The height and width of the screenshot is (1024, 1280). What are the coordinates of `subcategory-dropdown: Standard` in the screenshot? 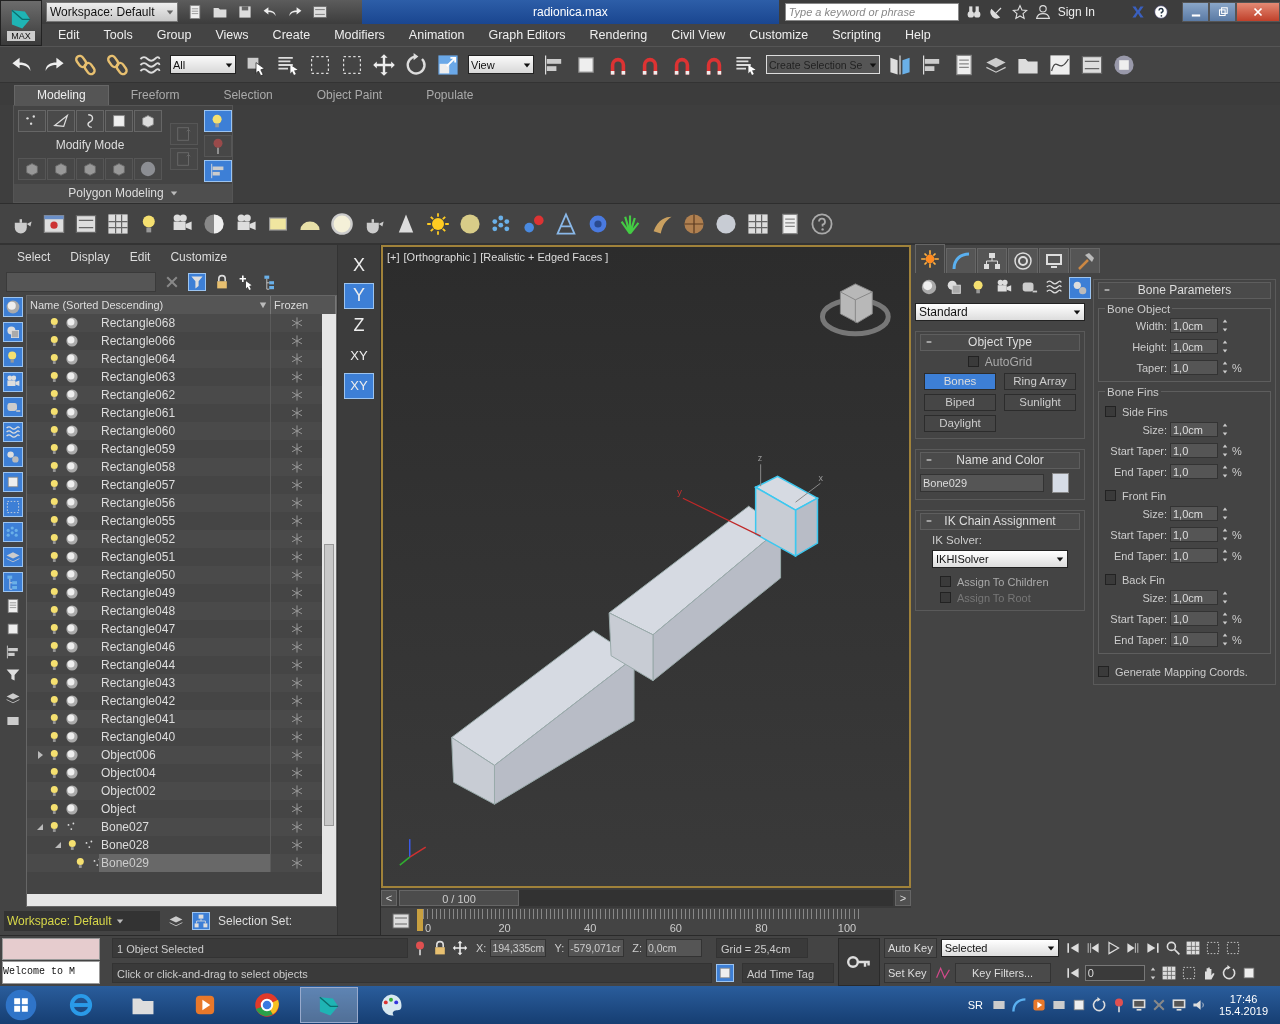 It's located at (1000, 311).